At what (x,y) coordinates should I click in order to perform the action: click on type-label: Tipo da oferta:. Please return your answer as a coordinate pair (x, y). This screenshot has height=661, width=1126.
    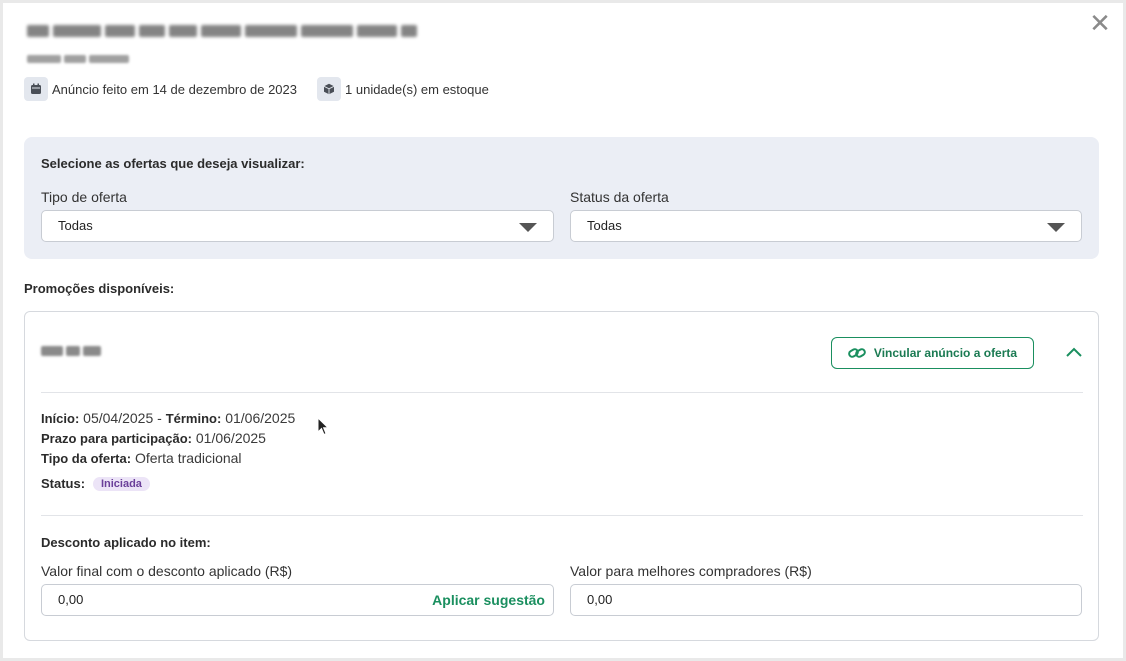
    Looking at the image, I should click on (86, 458).